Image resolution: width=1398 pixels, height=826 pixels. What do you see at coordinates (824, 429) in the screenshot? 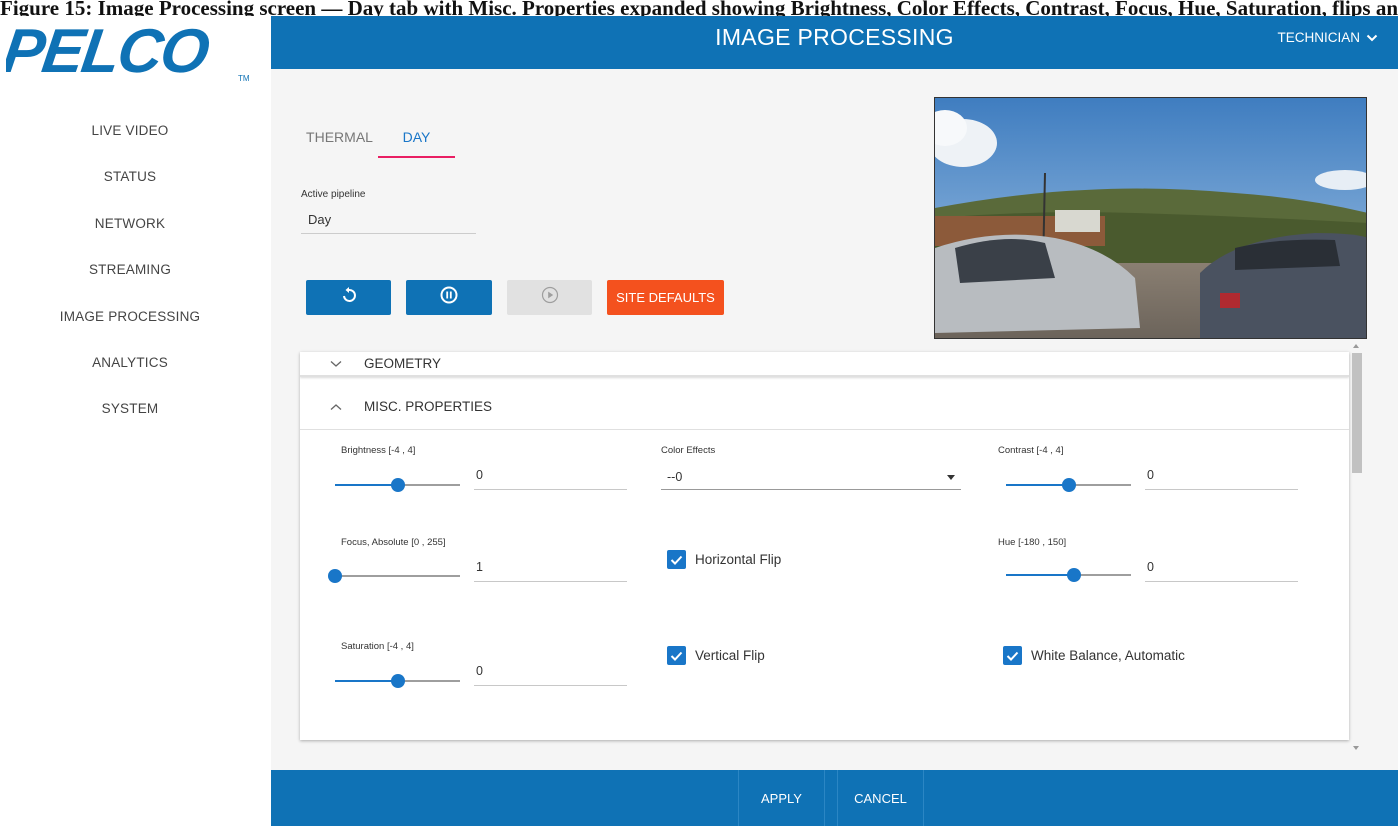
I see `accordion-divider` at bounding box center [824, 429].